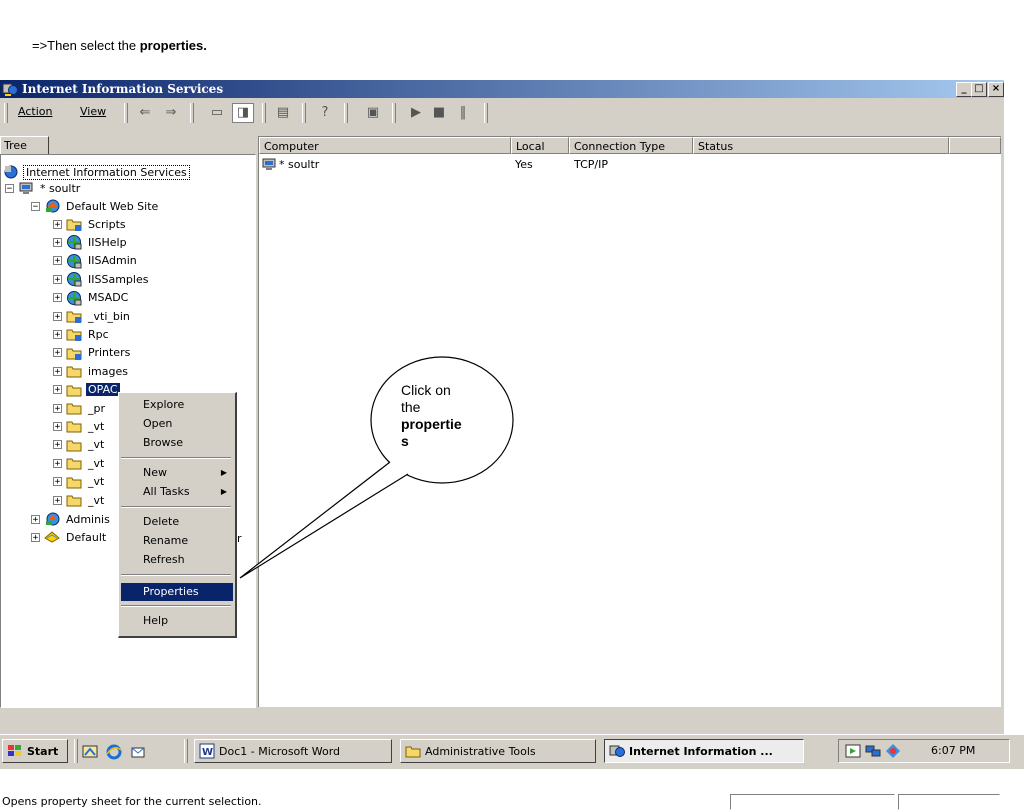 The height and width of the screenshot is (812, 1024). I want to click on column-header-empty, so click(975, 145).